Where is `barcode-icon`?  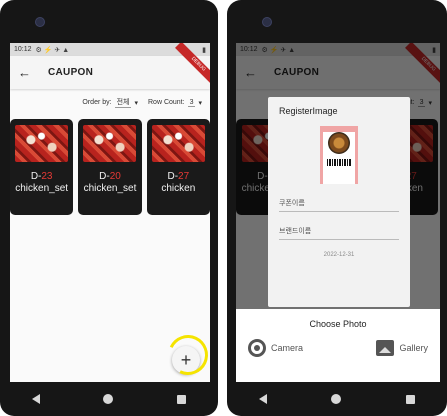
barcode-icon is located at coordinates (339, 162).